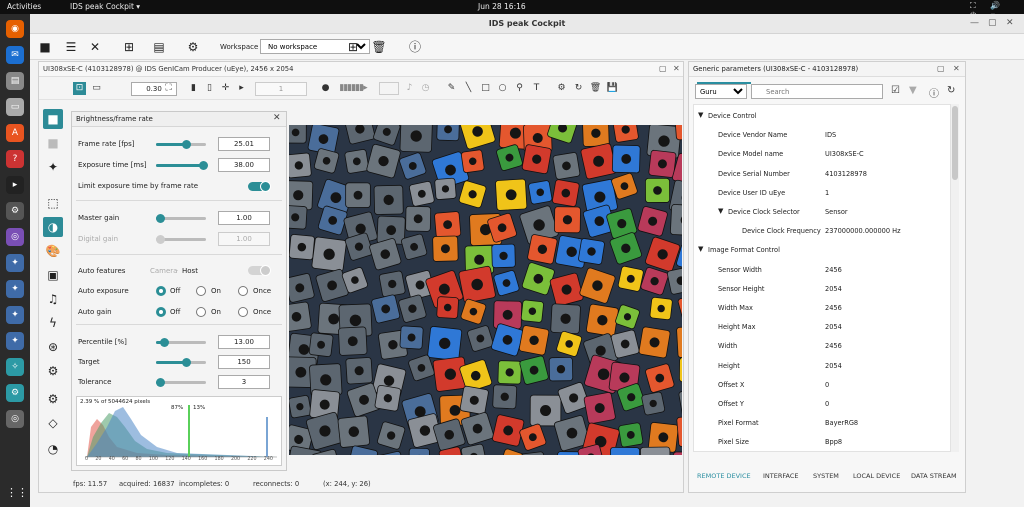  I want to click on exposure-slider, so click(182, 165).